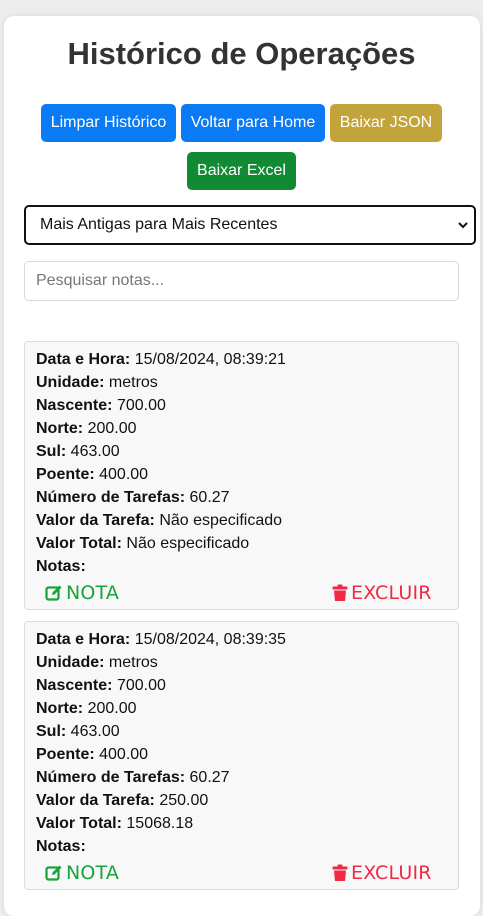  What do you see at coordinates (241, 281) in the screenshot?
I see `search-notes-input` at bounding box center [241, 281].